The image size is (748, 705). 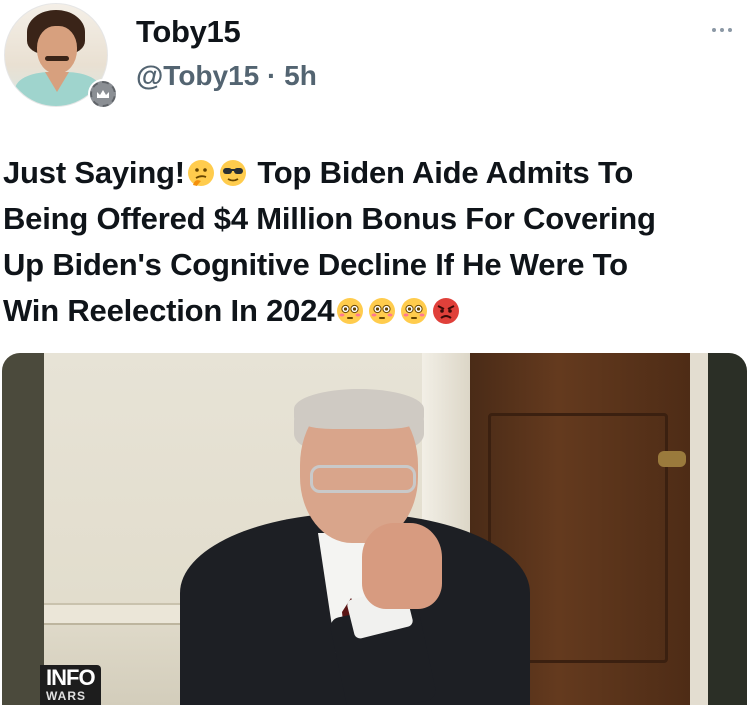 What do you see at coordinates (57, 58) in the screenshot?
I see `avatar-mustache` at bounding box center [57, 58].